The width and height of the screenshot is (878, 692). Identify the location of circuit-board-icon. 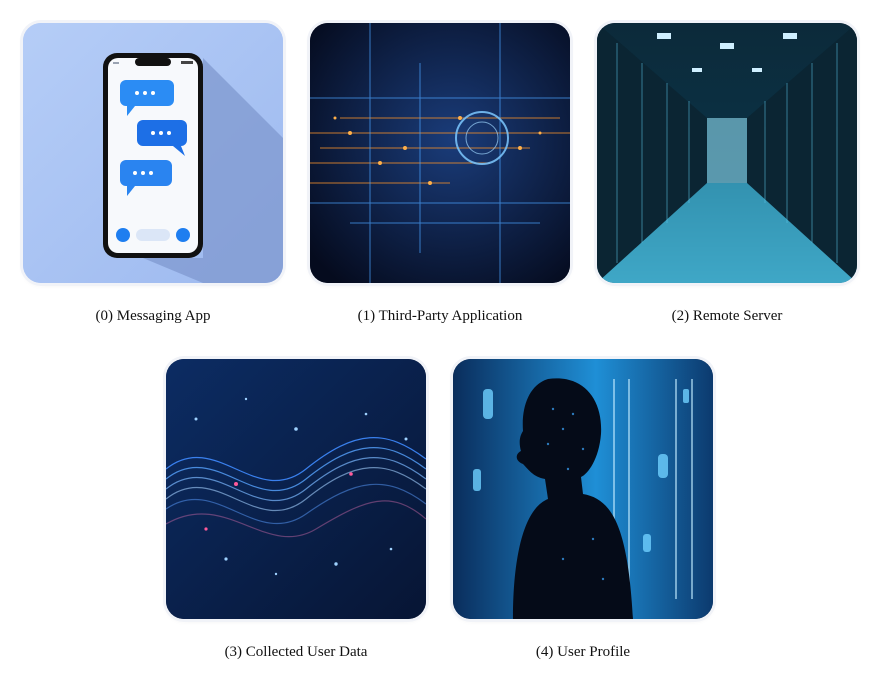
(440, 153).